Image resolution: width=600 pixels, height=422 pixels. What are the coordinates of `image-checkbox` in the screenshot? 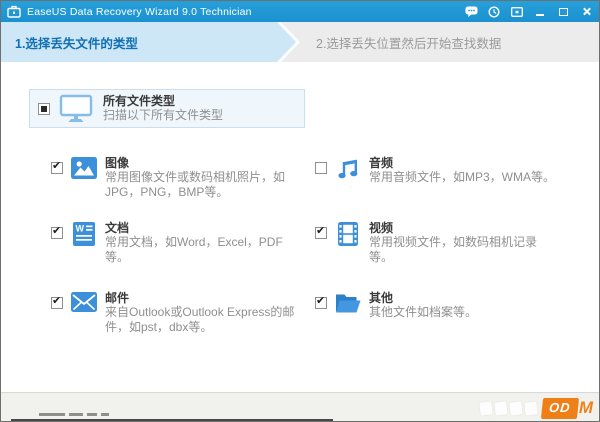 It's located at (57, 167).